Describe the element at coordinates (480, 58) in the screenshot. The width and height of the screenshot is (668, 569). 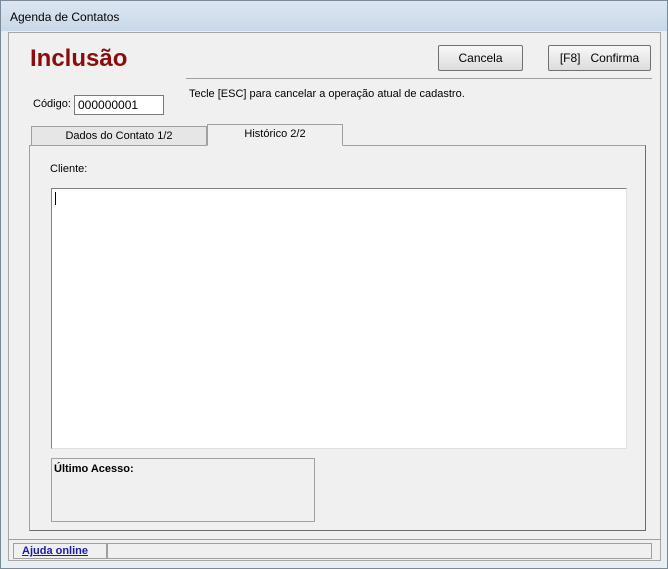
I see `cancel-button: Cancela` at that location.